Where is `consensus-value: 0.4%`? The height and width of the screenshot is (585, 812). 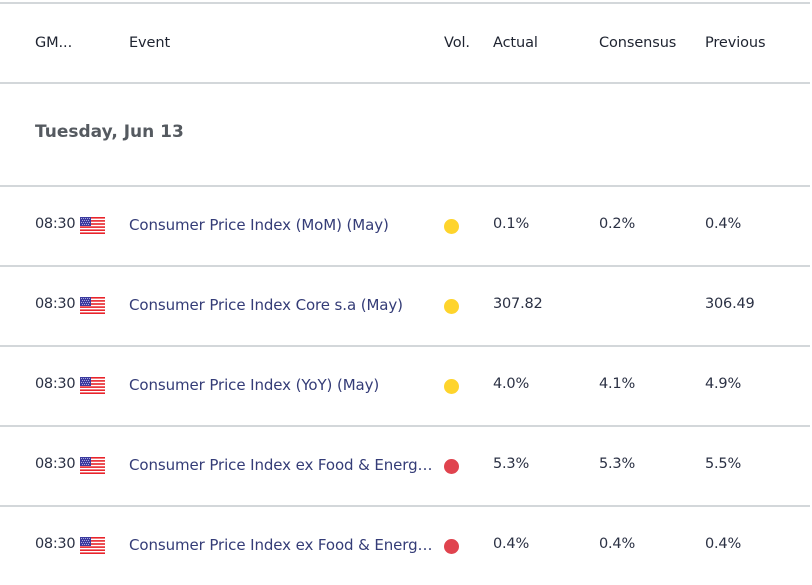
consensus-value: 0.4% is located at coordinates (617, 544).